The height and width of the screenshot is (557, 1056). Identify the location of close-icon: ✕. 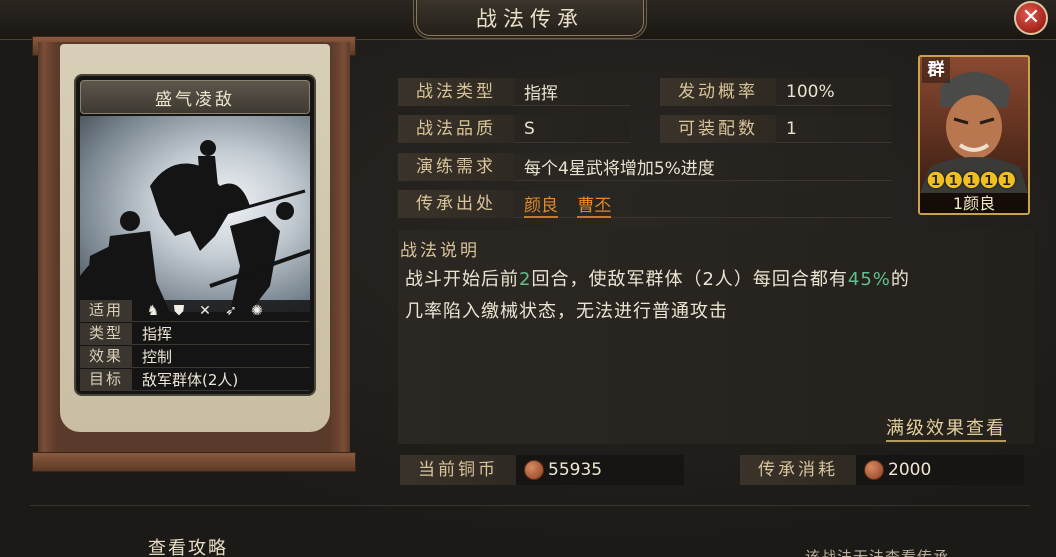
(1031, 17).